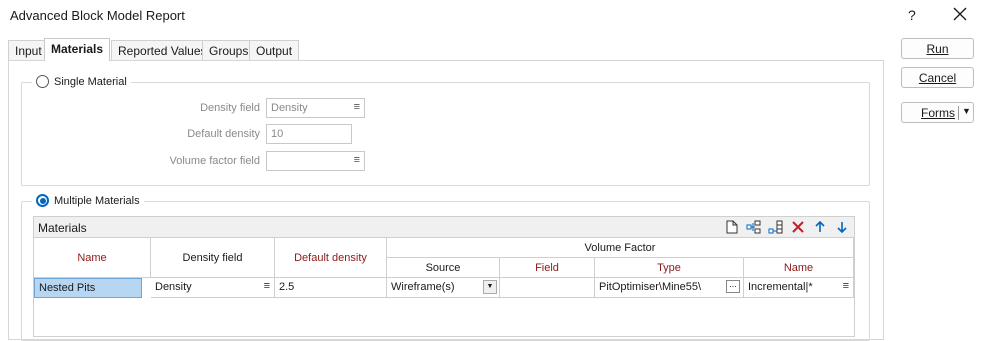  I want to click on cell-vf-name: Incremental|* ≡, so click(799, 288).